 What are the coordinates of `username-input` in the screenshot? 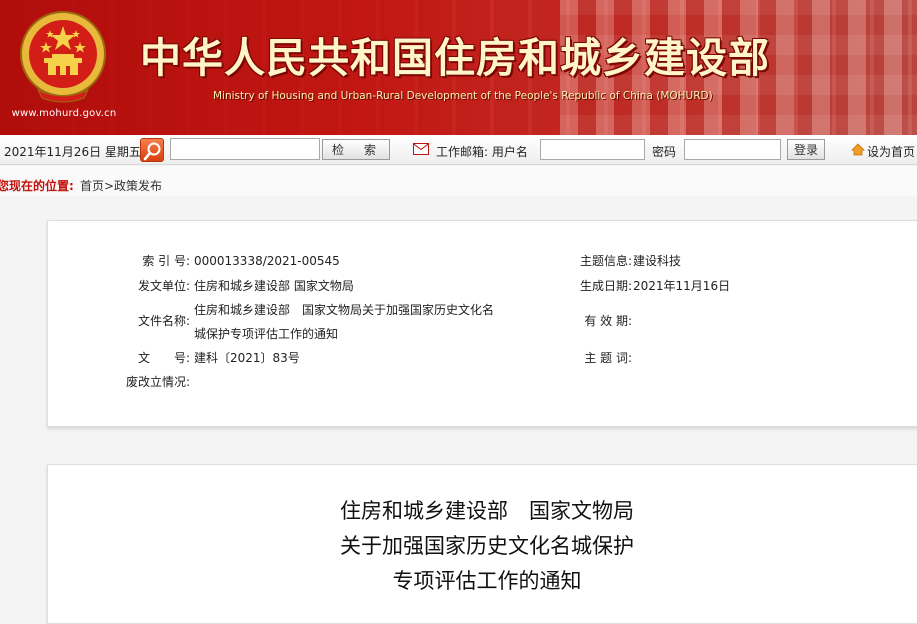 It's located at (592, 149).